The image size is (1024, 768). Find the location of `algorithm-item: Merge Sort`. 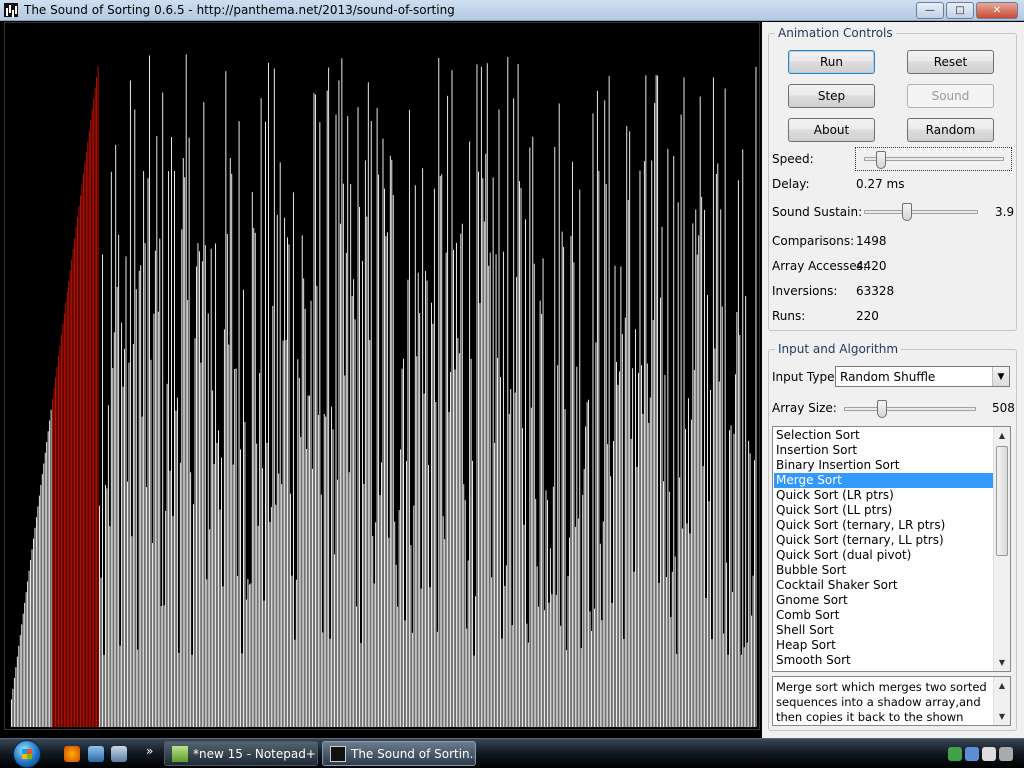

algorithm-item: Merge Sort is located at coordinates (883, 480).